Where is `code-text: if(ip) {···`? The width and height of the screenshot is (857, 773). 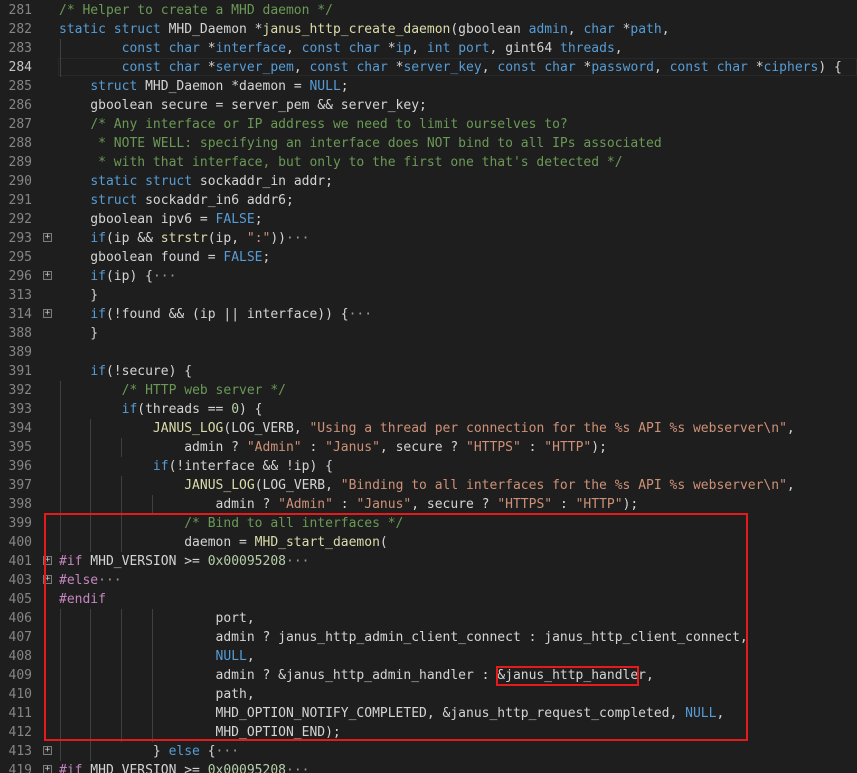 code-text: if(ip) {··· is located at coordinates (117, 276).